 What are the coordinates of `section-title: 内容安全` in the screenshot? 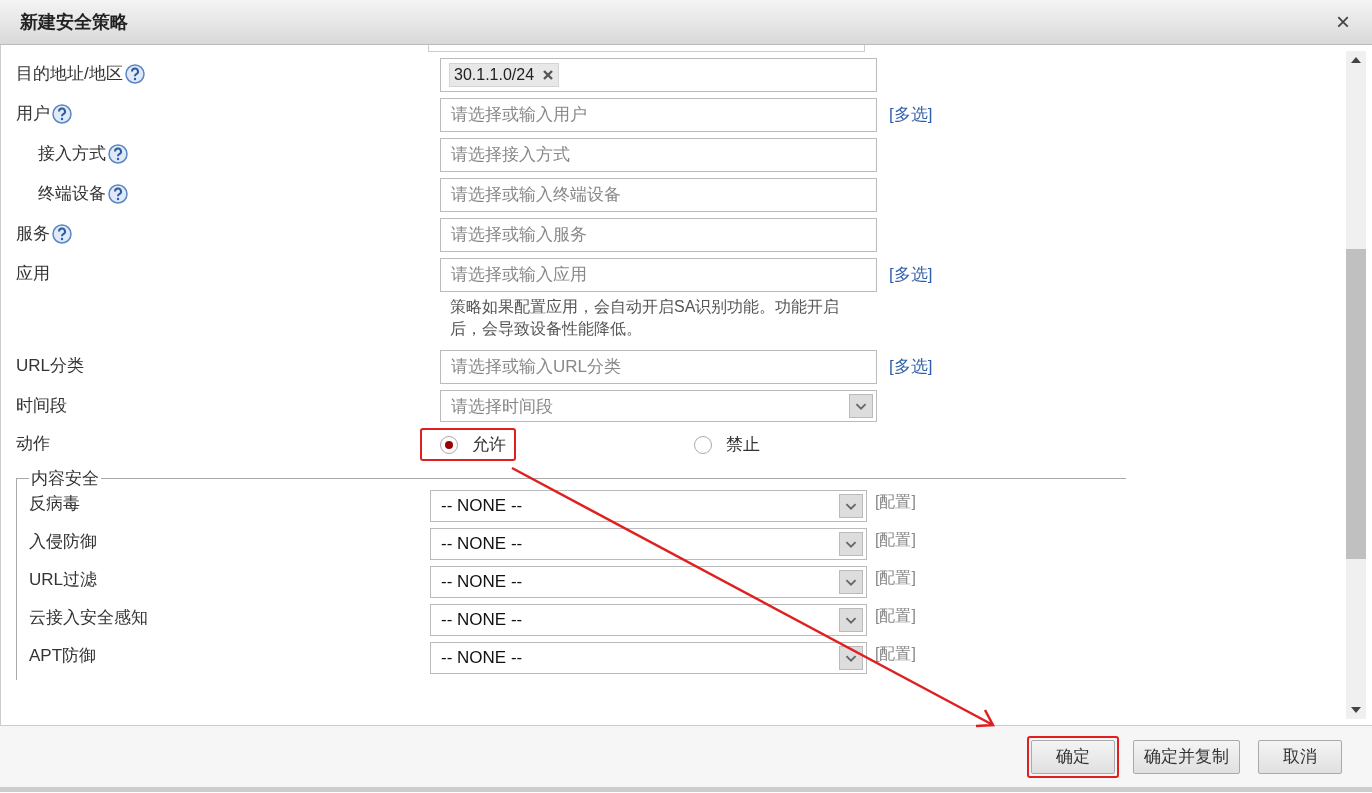 It's located at (65, 479).